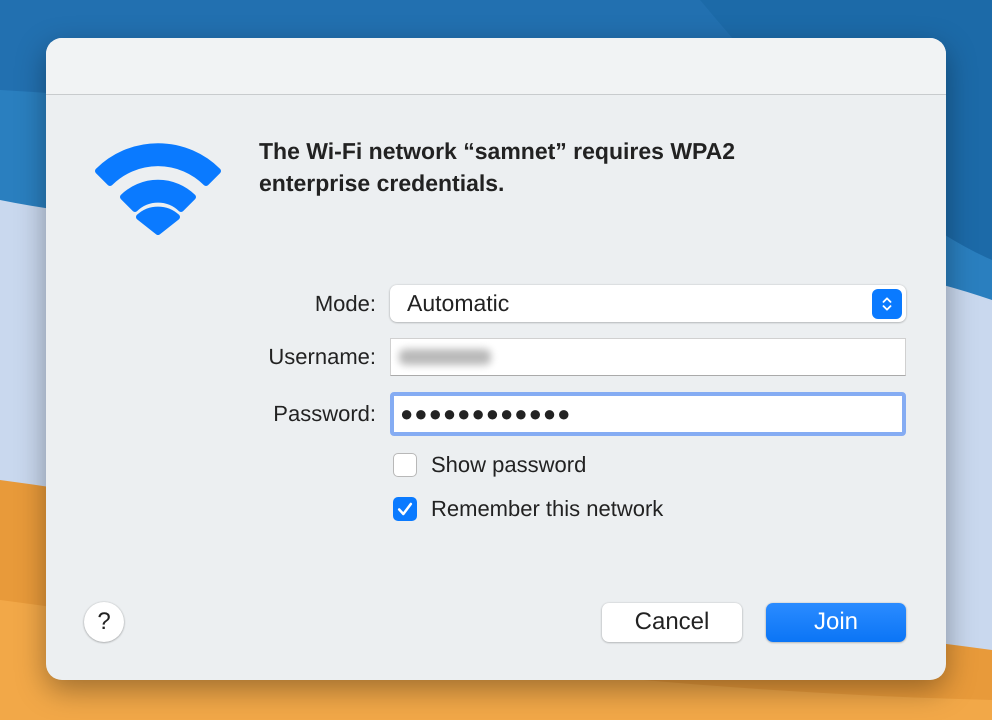 The image size is (992, 720). I want to click on cancel-button: Cancel, so click(672, 622).